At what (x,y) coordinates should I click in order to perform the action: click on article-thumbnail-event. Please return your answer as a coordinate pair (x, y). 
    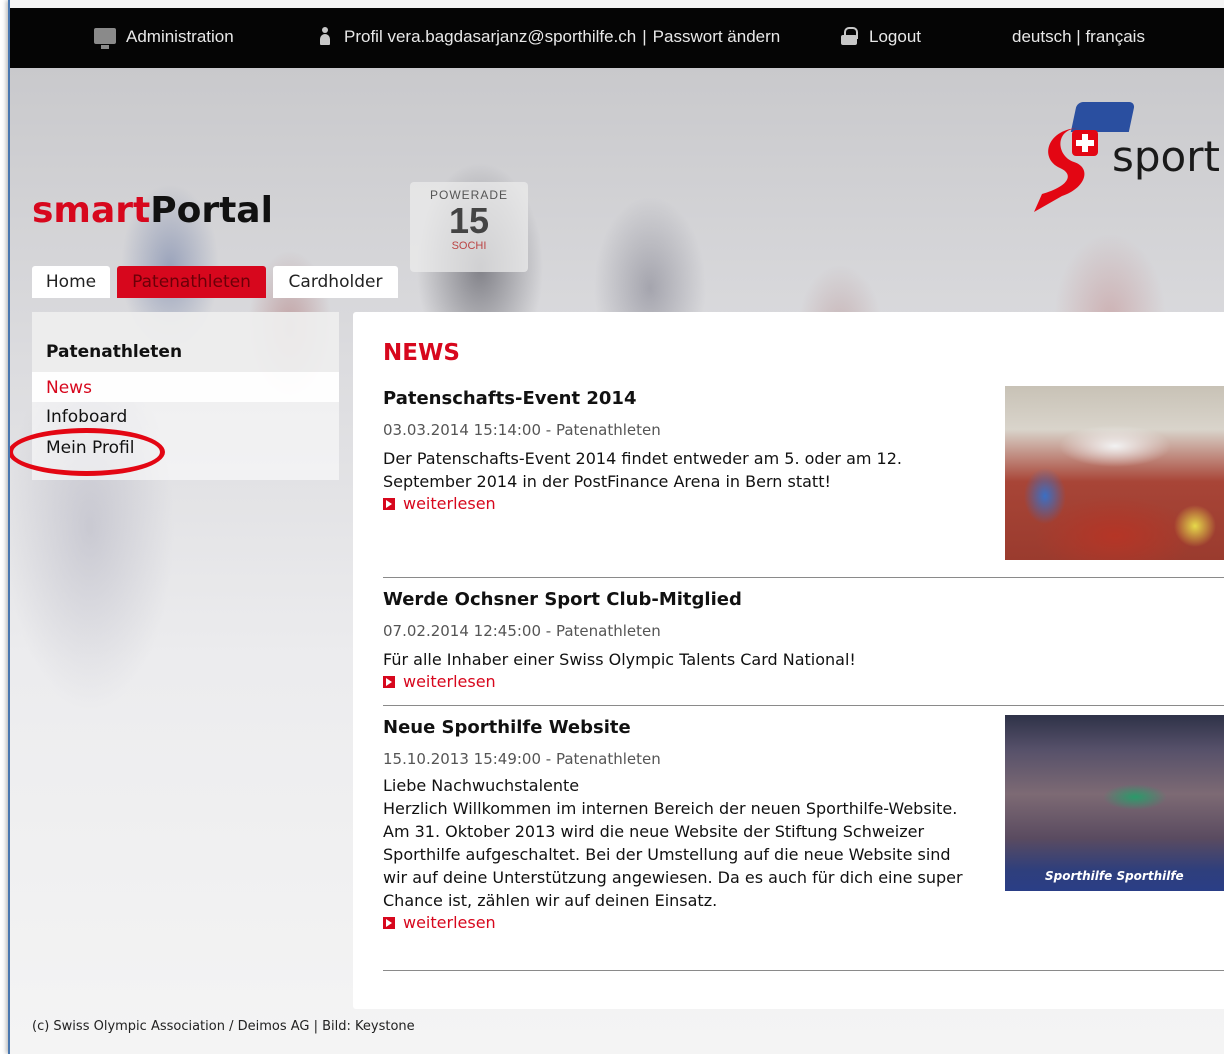
    Looking at the image, I should click on (1114, 473).